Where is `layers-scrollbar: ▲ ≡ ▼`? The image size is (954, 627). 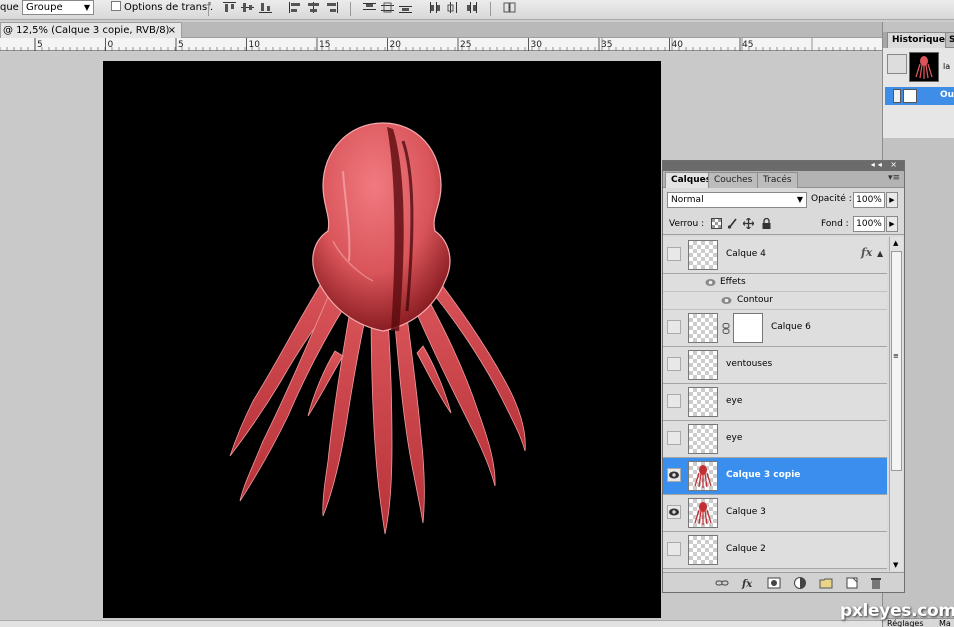
layers-scrollbar: ▲ ≡ ▼ is located at coordinates (896, 404).